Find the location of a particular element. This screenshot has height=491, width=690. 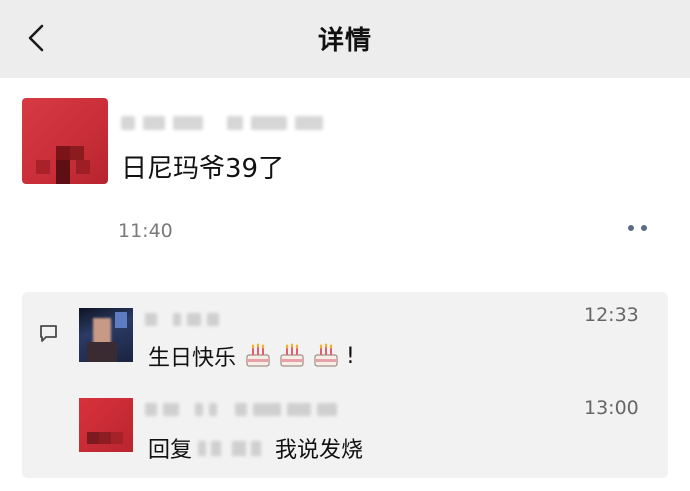

more-dots-icon is located at coordinates (643, 228).